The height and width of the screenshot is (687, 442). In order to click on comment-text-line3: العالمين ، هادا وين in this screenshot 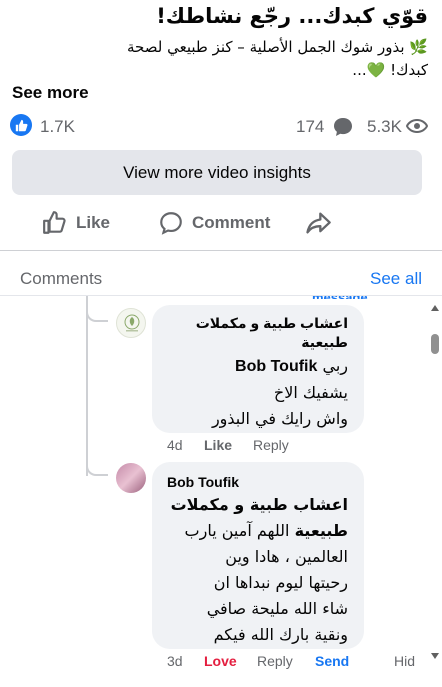, I will do `click(286, 556)`.